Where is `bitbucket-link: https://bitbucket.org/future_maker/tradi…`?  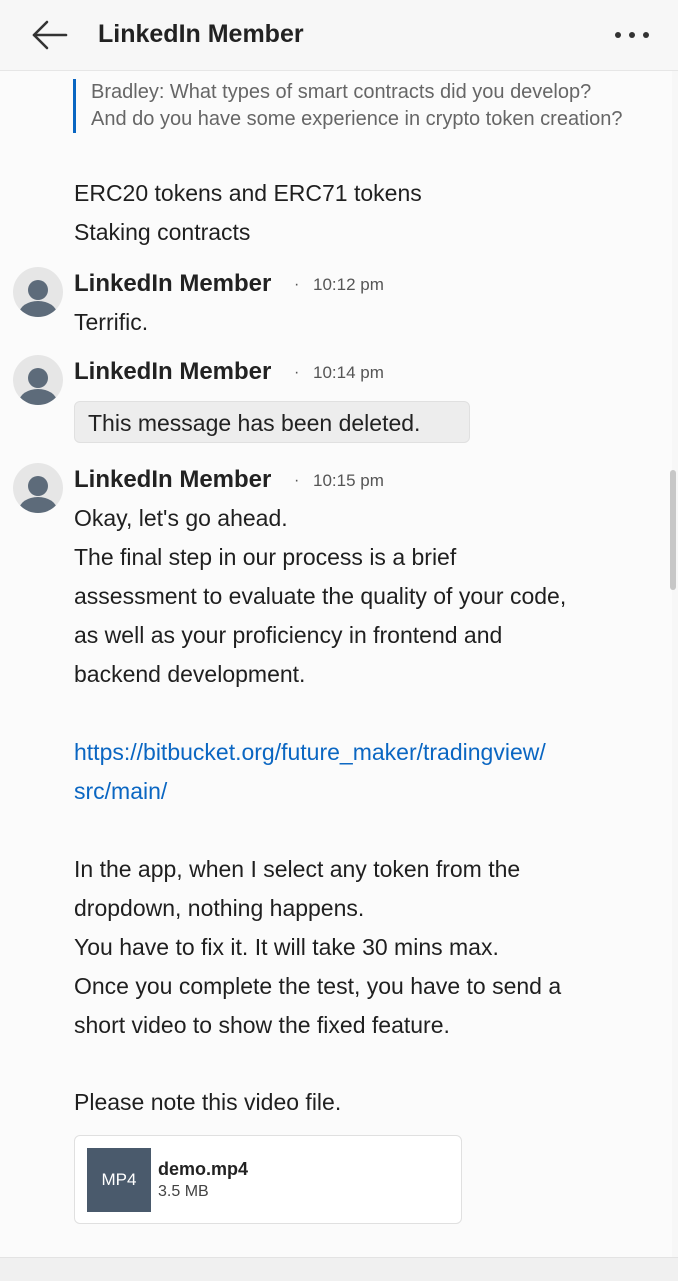 bitbucket-link: https://bitbucket.org/future_maker/tradi… is located at coordinates (310, 752).